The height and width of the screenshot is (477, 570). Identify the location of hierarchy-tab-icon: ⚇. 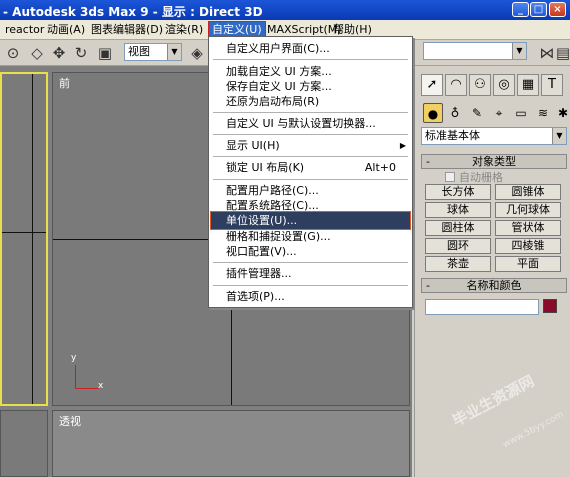
(480, 85).